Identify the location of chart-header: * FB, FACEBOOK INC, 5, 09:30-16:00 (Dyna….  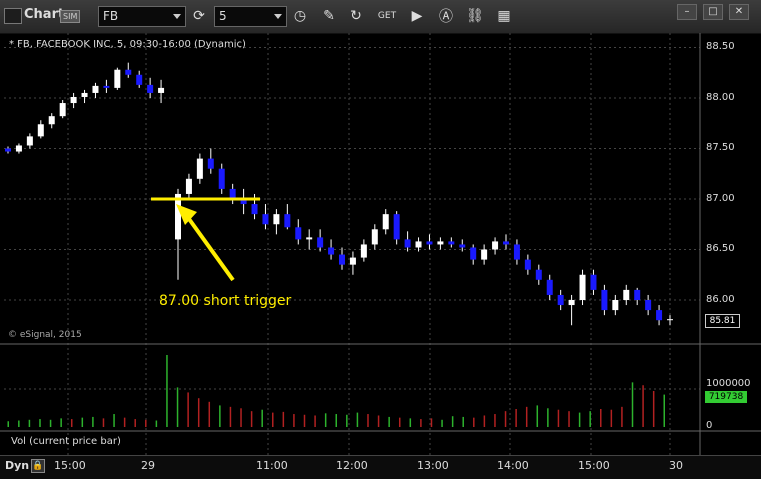
(127, 44).